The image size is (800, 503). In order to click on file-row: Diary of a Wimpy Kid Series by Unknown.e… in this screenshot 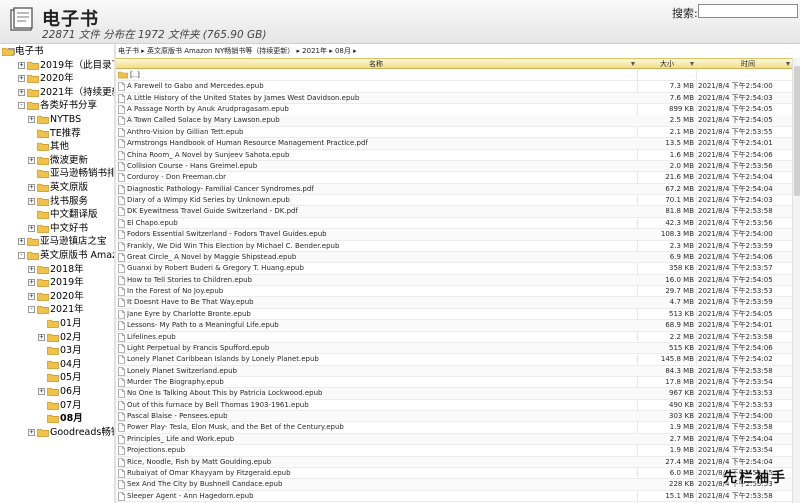, I will do `click(458, 201)`.